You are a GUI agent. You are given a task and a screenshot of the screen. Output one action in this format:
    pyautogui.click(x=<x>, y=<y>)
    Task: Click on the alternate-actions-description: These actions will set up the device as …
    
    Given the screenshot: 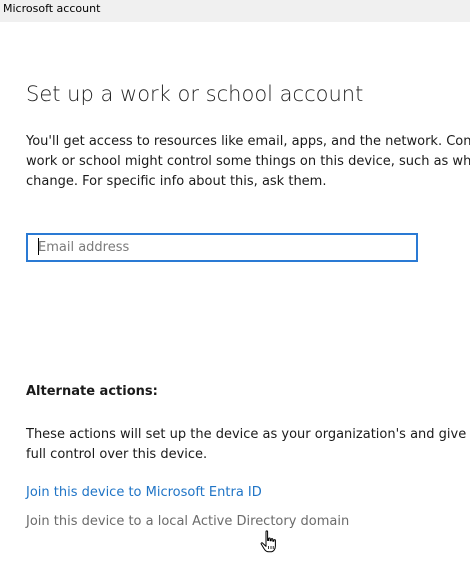 What is the action you would take?
    pyautogui.click(x=248, y=445)
    